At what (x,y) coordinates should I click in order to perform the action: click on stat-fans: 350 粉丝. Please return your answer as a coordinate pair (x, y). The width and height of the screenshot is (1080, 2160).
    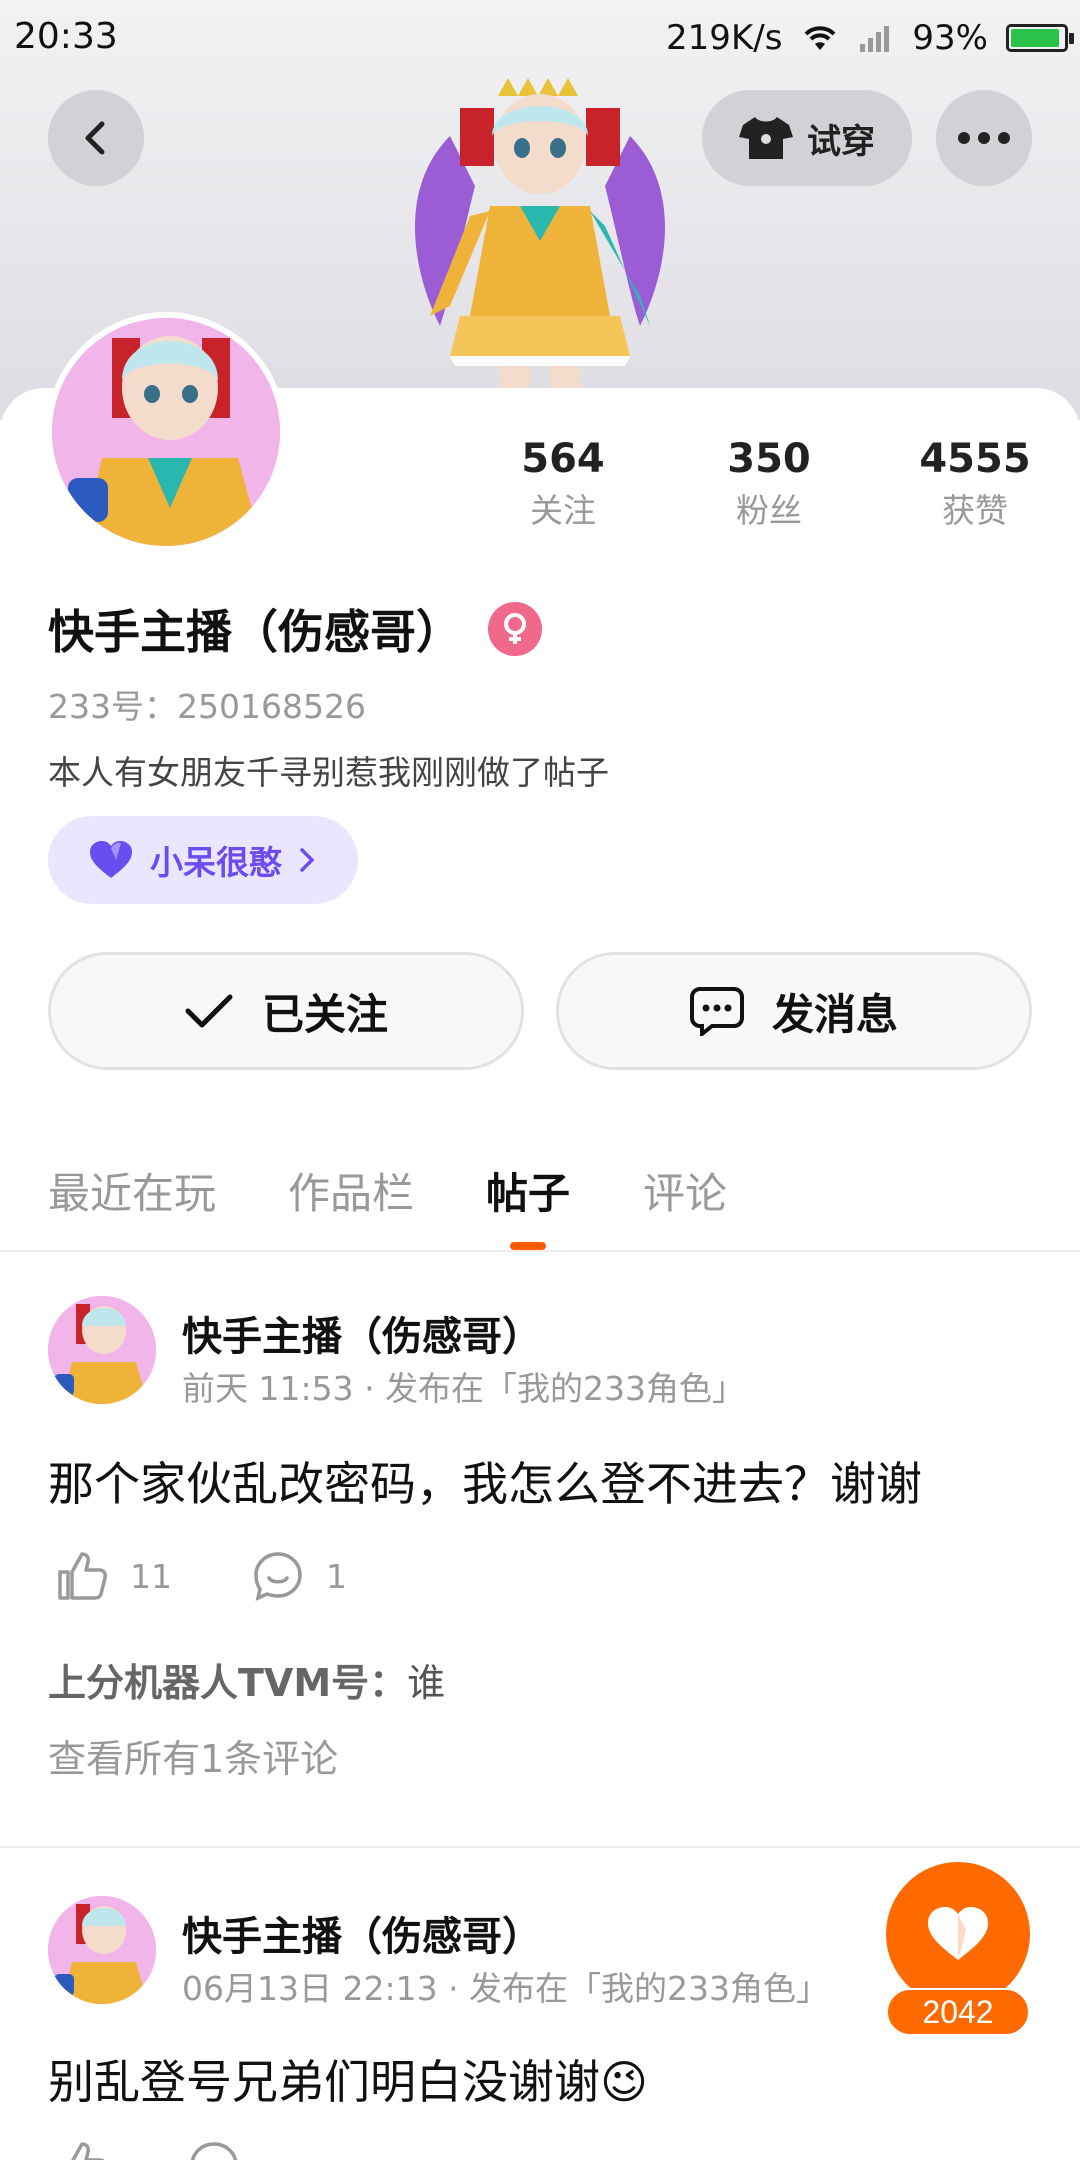
    Looking at the image, I should click on (769, 484).